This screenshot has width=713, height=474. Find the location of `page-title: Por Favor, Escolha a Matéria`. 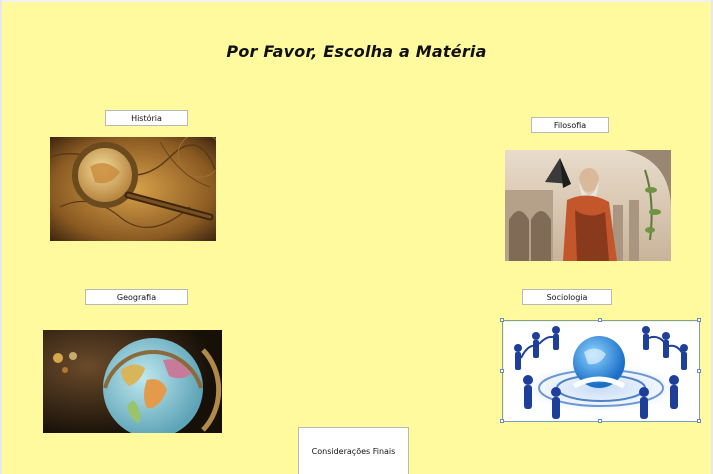

page-title: Por Favor, Escolha a Matéria is located at coordinates (356, 51).